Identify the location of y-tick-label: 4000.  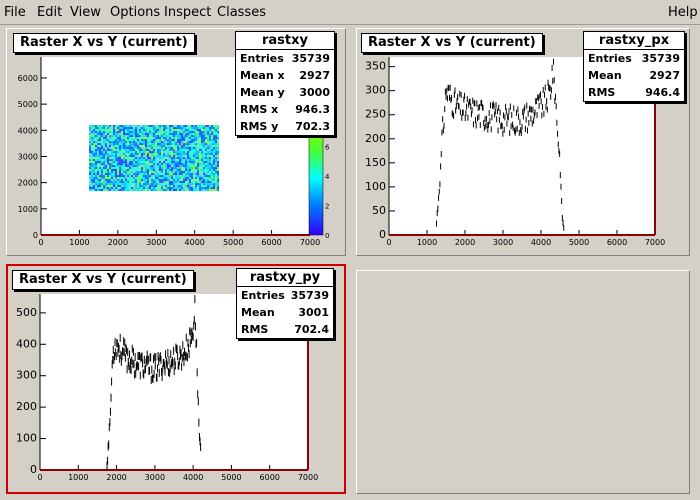
(28, 130).